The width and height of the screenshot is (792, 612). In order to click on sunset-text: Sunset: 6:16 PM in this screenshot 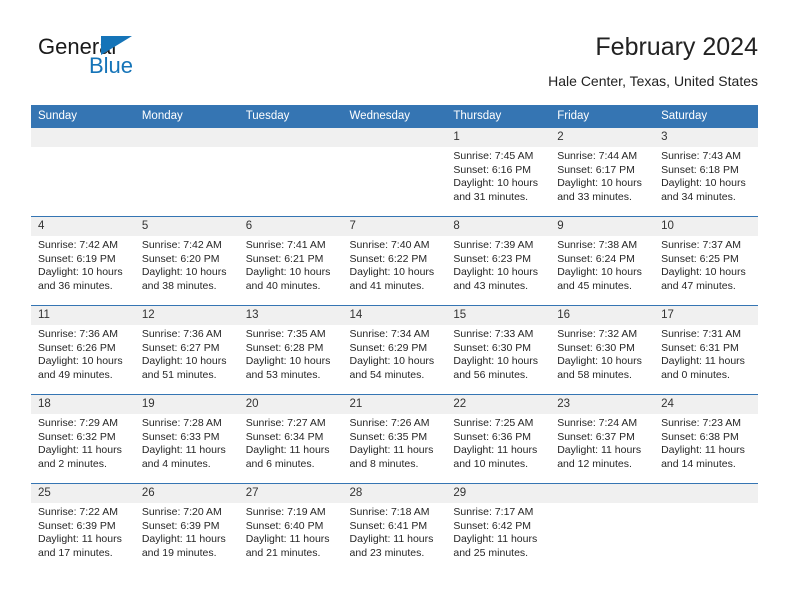, I will do `click(492, 169)`.